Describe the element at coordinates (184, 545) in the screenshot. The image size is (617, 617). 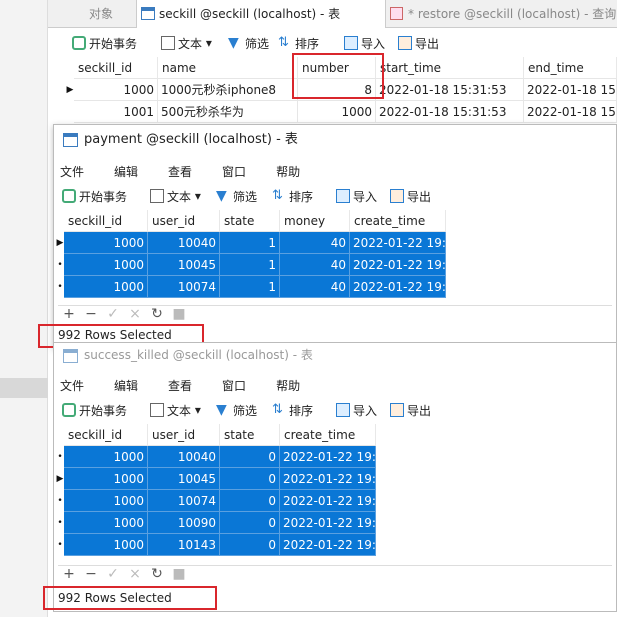
I see `table-cell: 10143` at that location.